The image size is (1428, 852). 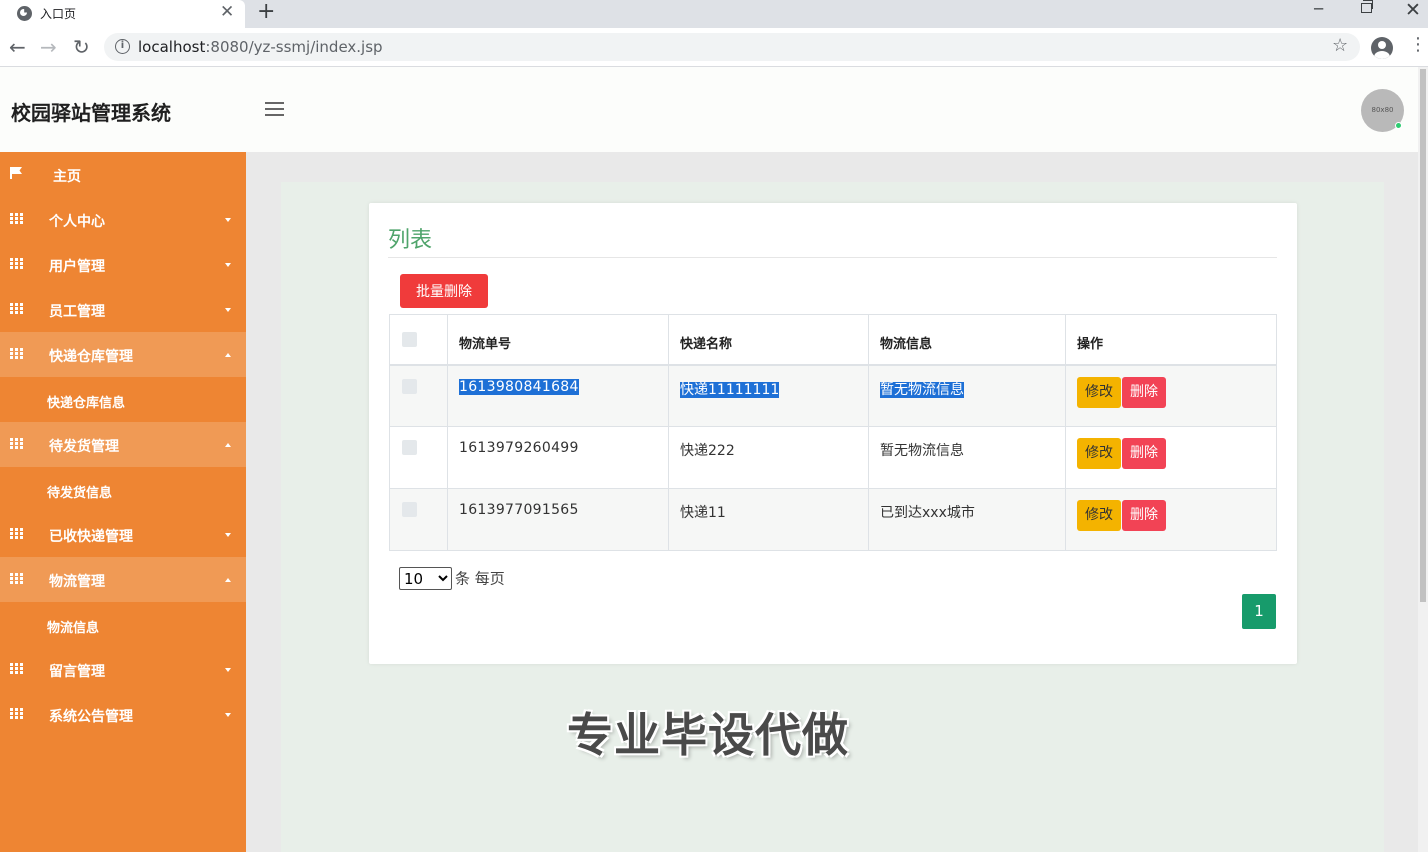 I want to click on page-scrollbar, so click(x=1423, y=459).